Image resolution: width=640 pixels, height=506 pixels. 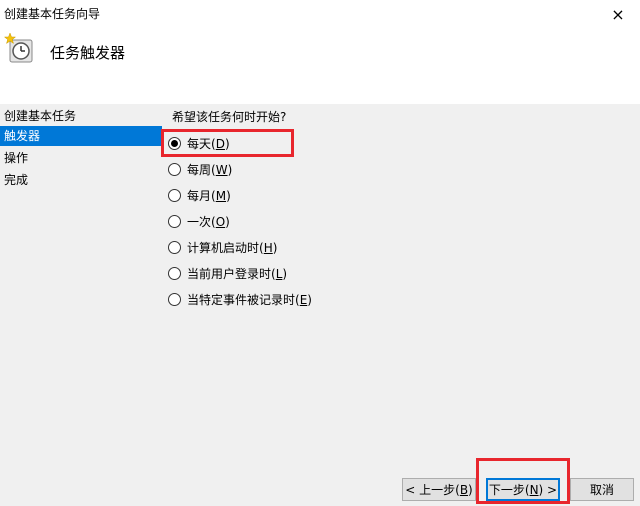 What do you see at coordinates (464, 489) in the screenshot?
I see `access-key: B` at bounding box center [464, 489].